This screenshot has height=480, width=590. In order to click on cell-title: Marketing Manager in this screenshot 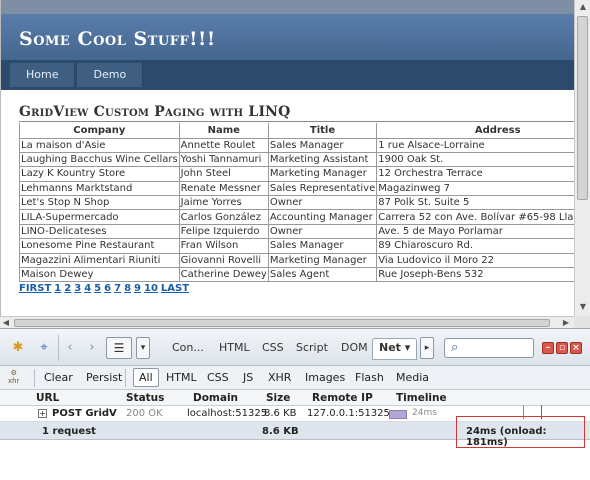, I will do `click(322, 260)`.